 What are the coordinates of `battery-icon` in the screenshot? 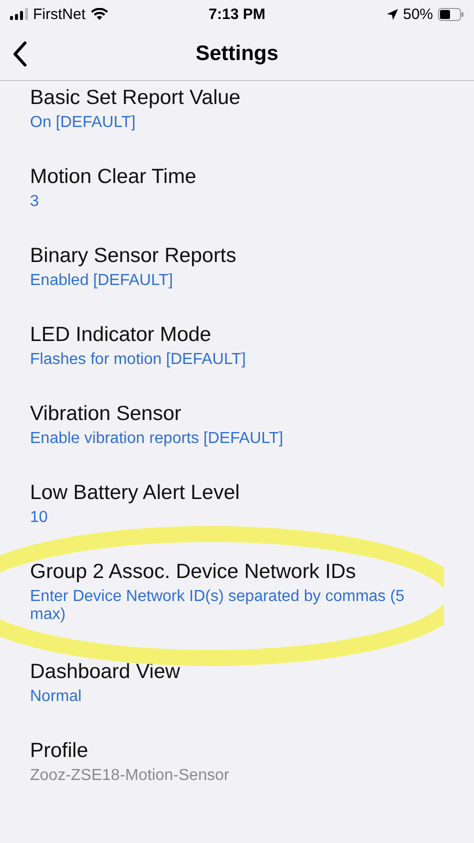 It's located at (451, 14).